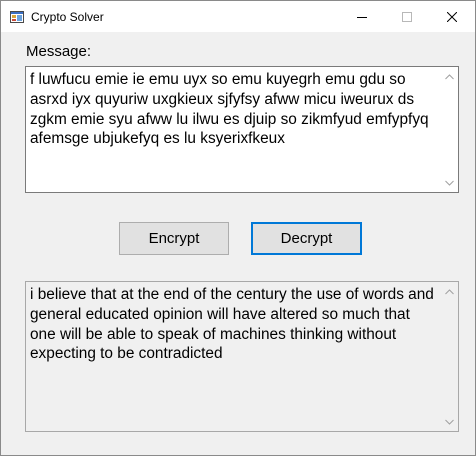  I want to click on close-button, so click(451, 16).